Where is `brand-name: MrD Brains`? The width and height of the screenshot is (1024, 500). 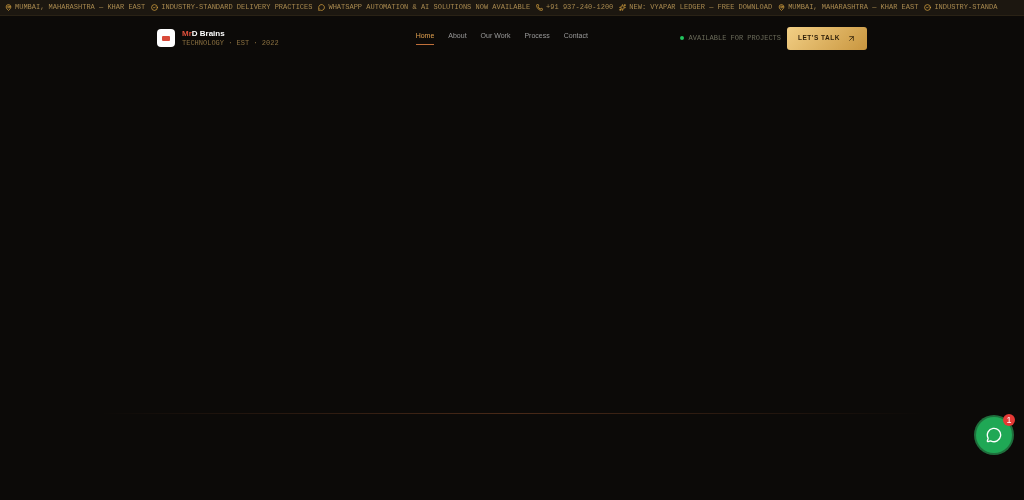 brand-name: MrD Brains is located at coordinates (204, 34).